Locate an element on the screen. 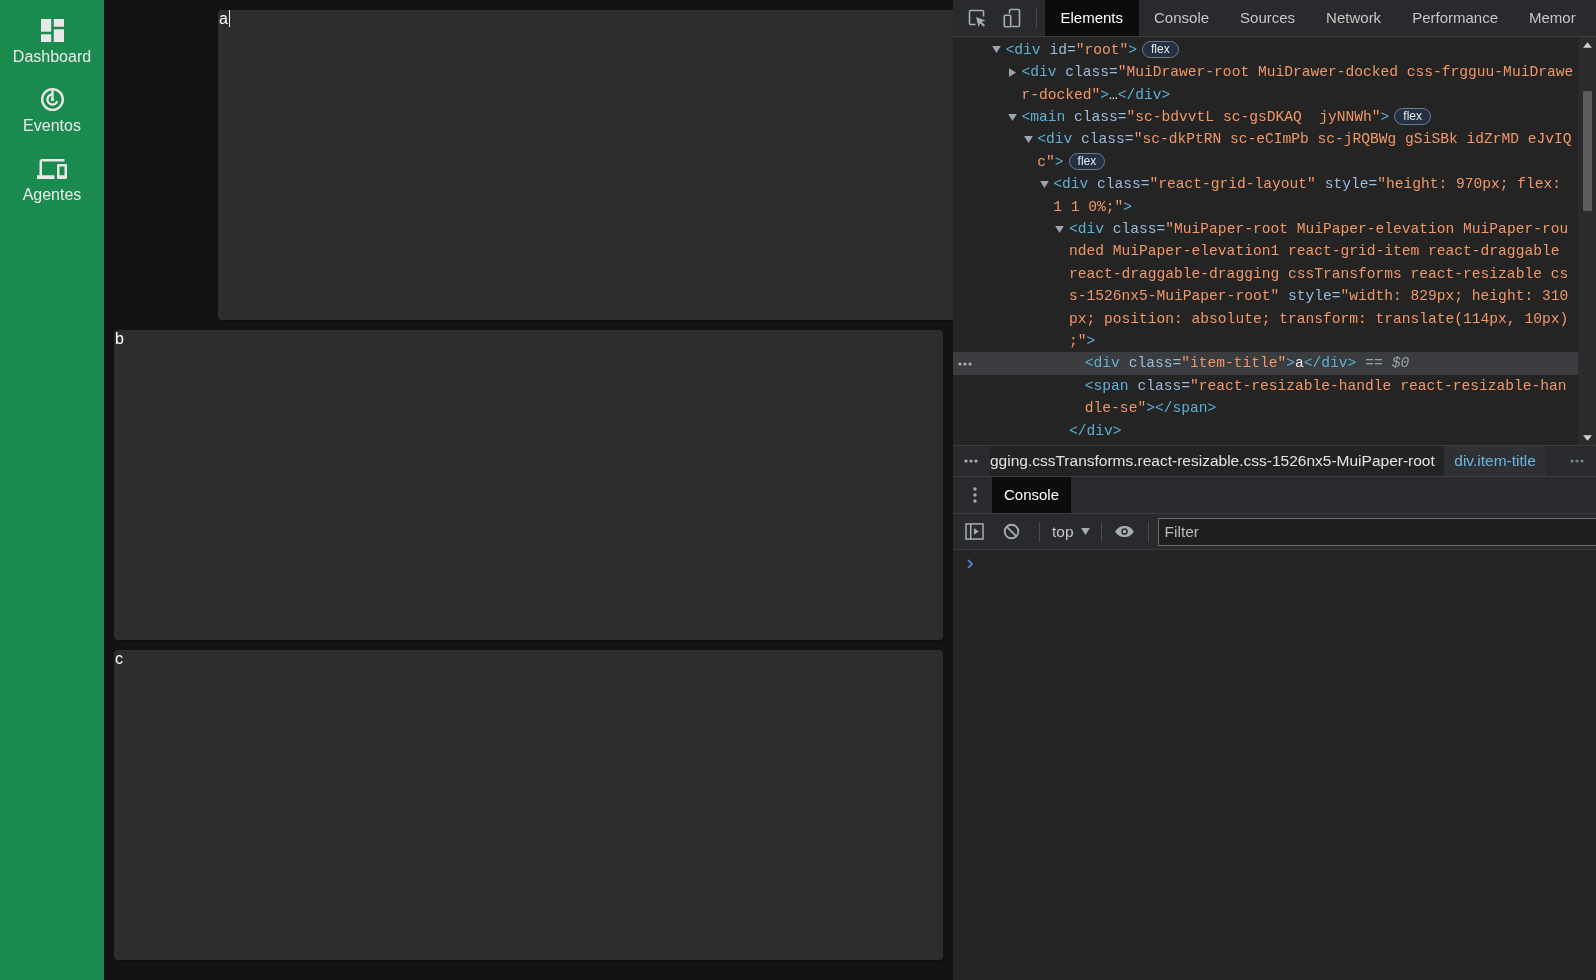 The height and width of the screenshot is (980, 1596). dom-node: <div id="root"> flex is located at coordinates (1265, 50).